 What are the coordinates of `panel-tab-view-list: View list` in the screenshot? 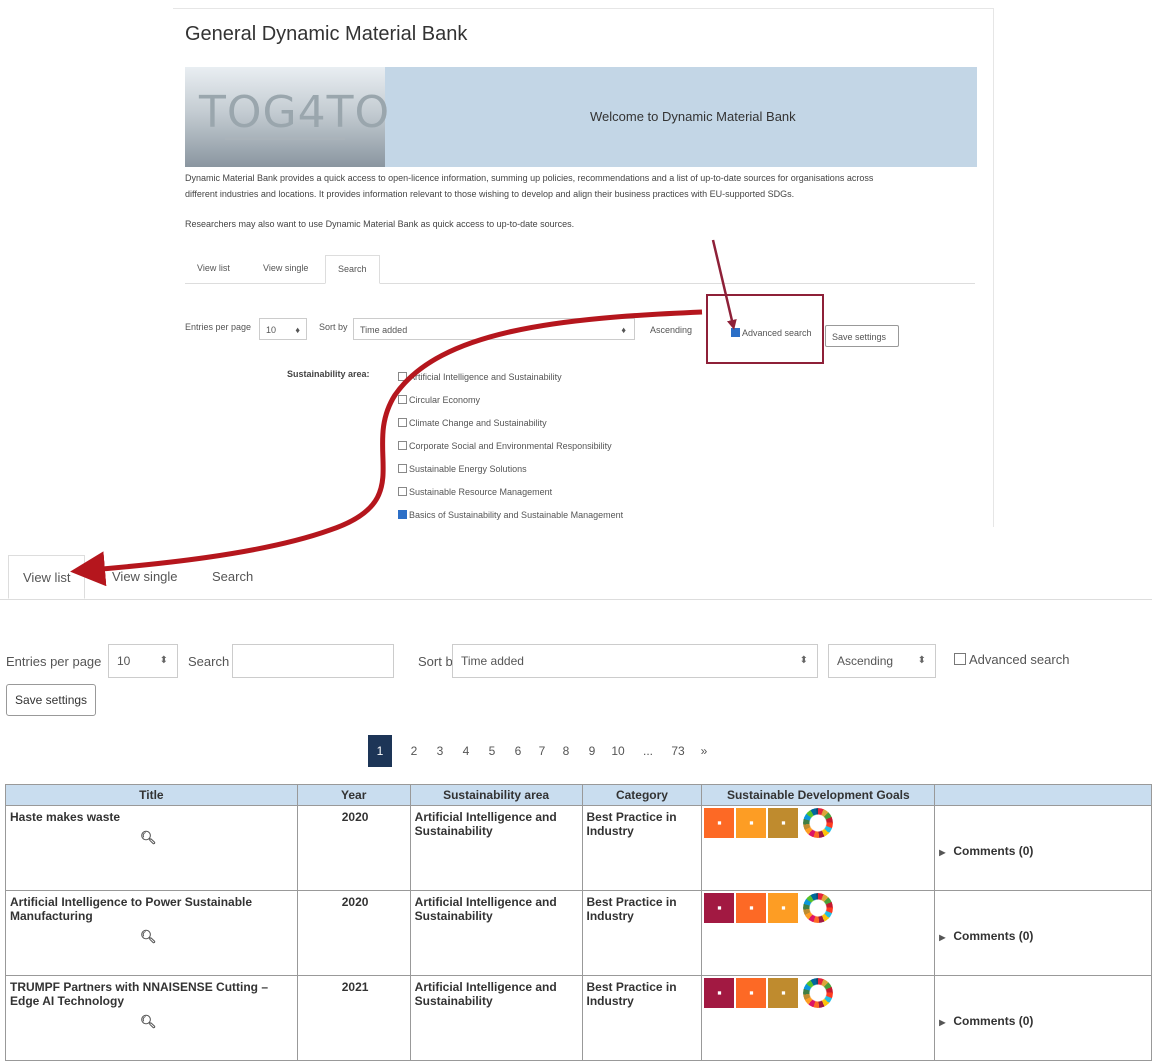 It's located at (213, 268).